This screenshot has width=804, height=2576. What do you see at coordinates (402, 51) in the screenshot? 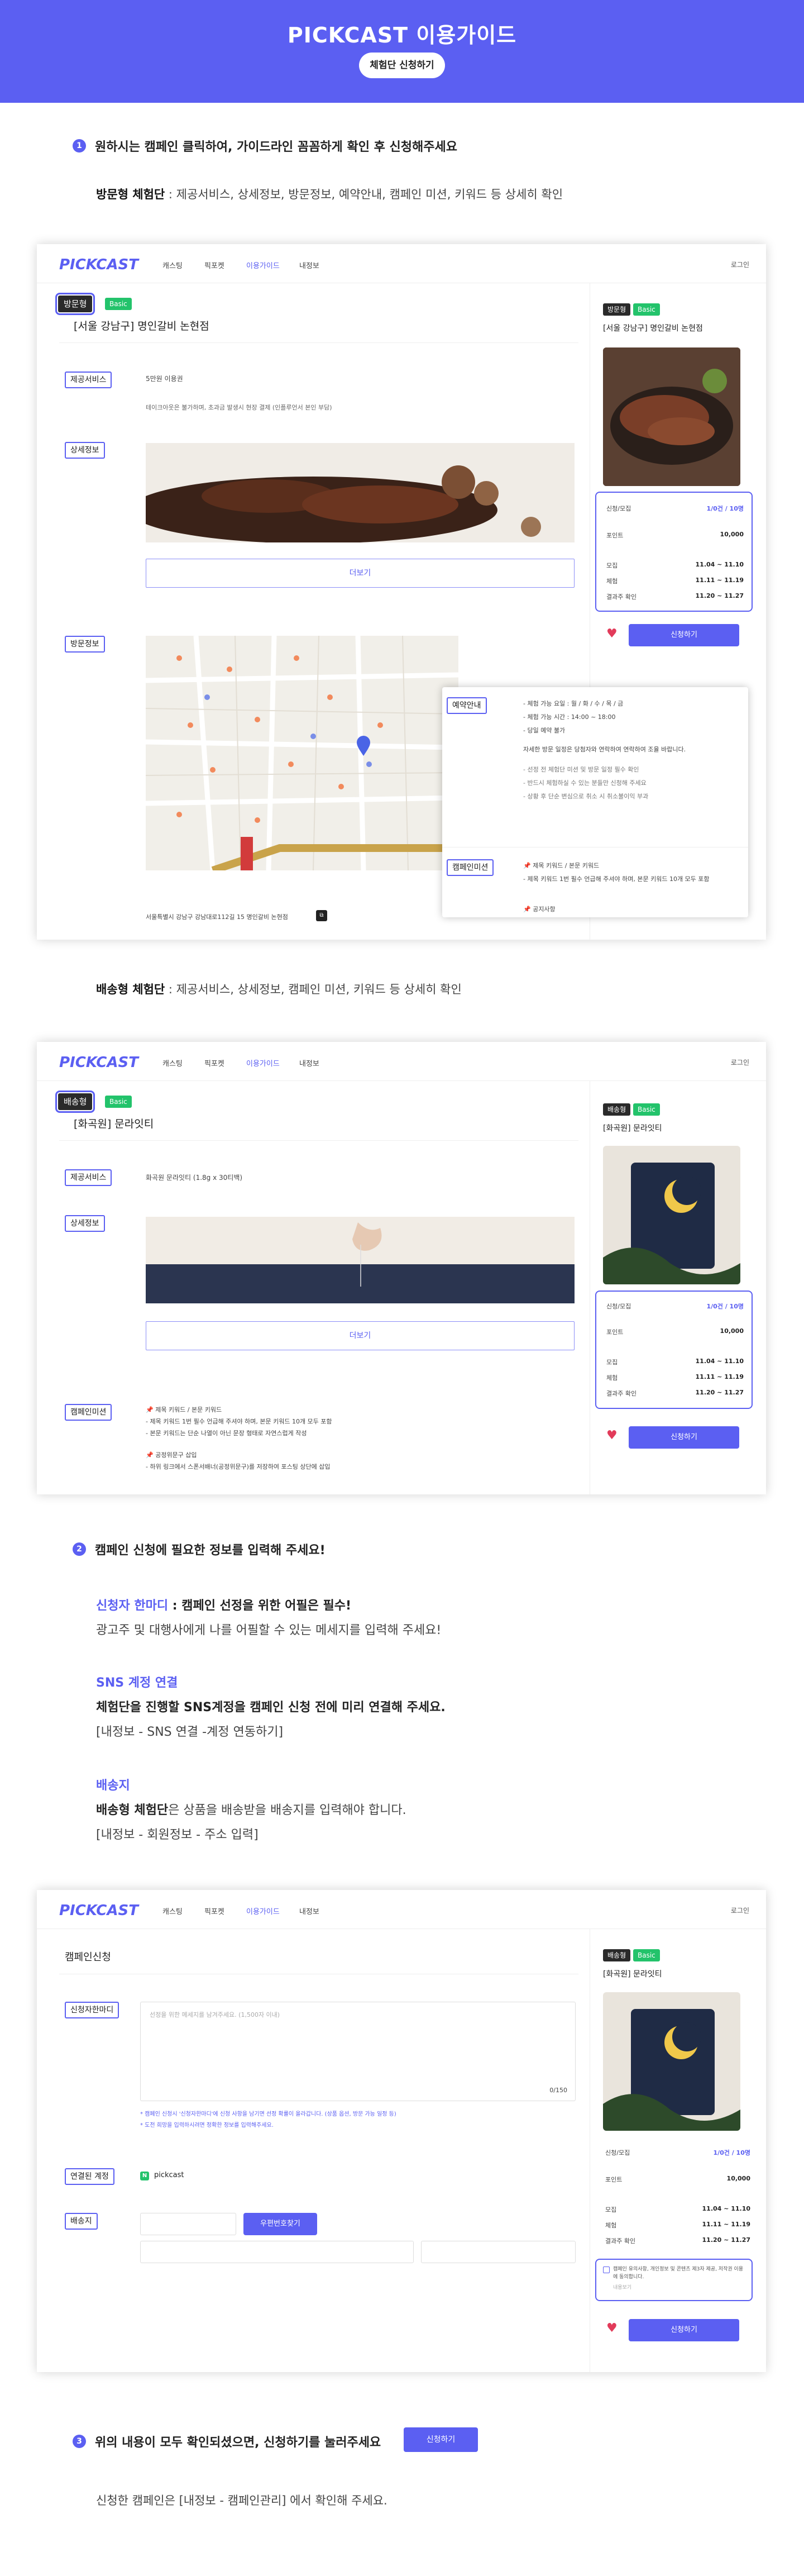
I see `guide-header: PICKCAST 이용가이드 체험단 신청하기` at bounding box center [402, 51].